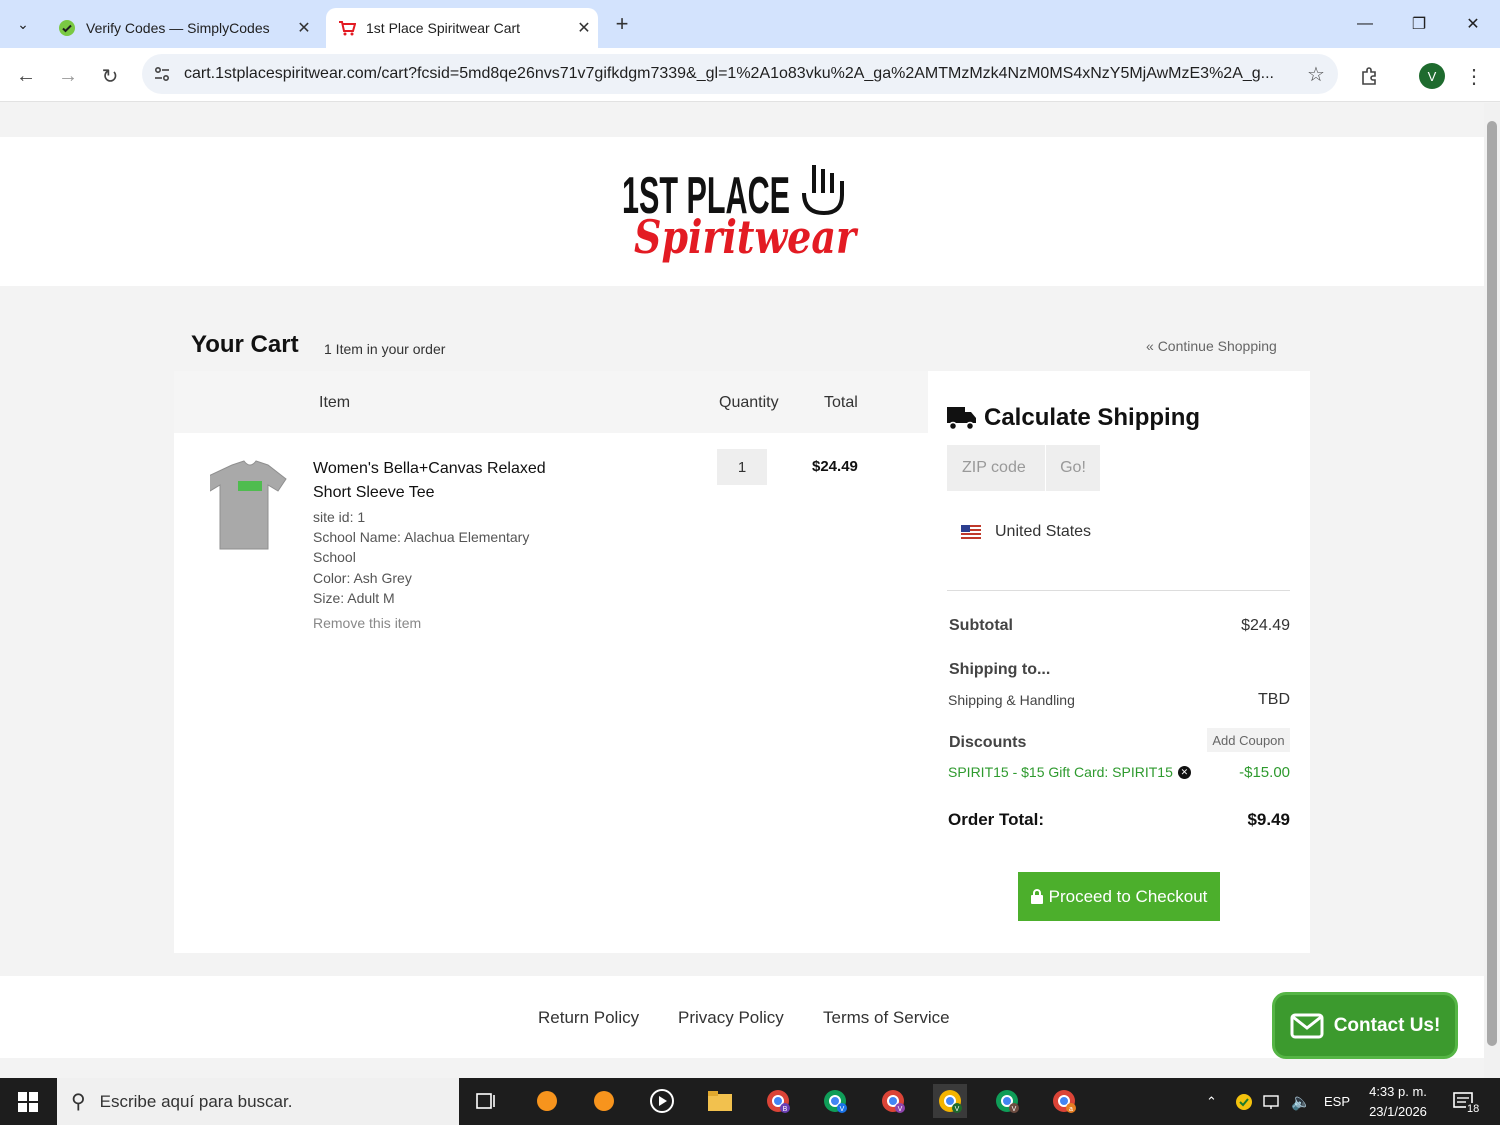 Image resolution: width=1500 pixels, height=1125 pixels. I want to click on back-button: ←, so click(26, 76).